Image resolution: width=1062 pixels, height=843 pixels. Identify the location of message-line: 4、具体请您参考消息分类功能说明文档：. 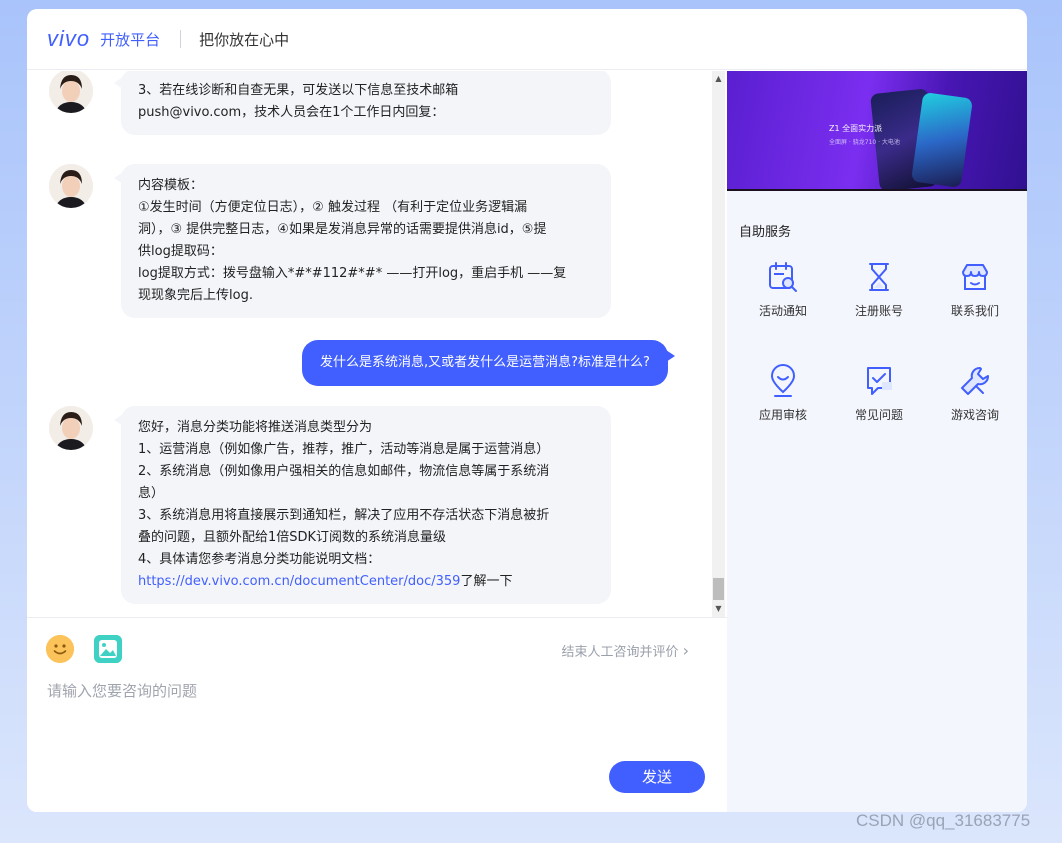
(259, 559).